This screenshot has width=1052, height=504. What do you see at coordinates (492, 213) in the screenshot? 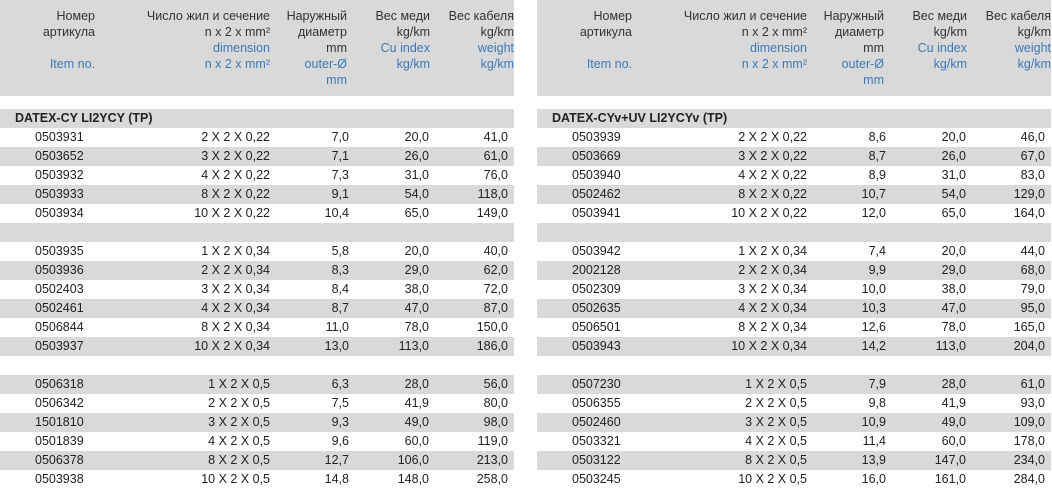
I see `weight-cell: 149,0` at bounding box center [492, 213].